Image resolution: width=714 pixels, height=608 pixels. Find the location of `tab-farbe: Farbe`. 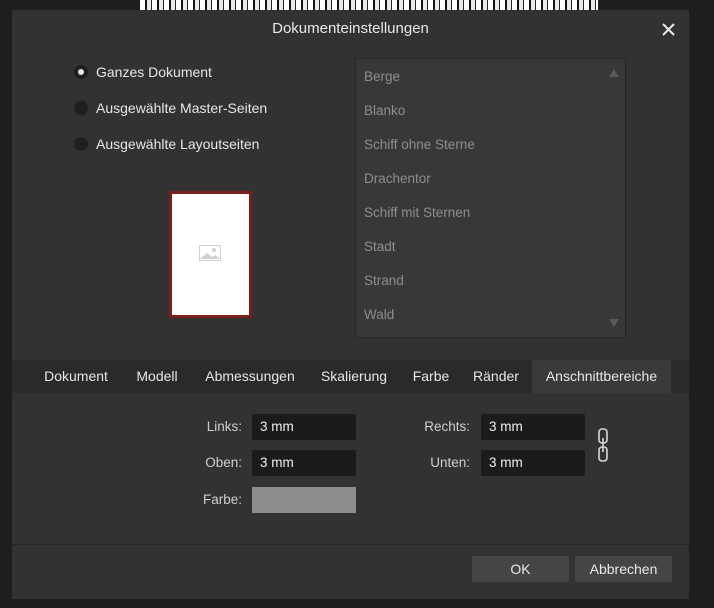

tab-farbe: Farbe is located at coordinates (431, 376).